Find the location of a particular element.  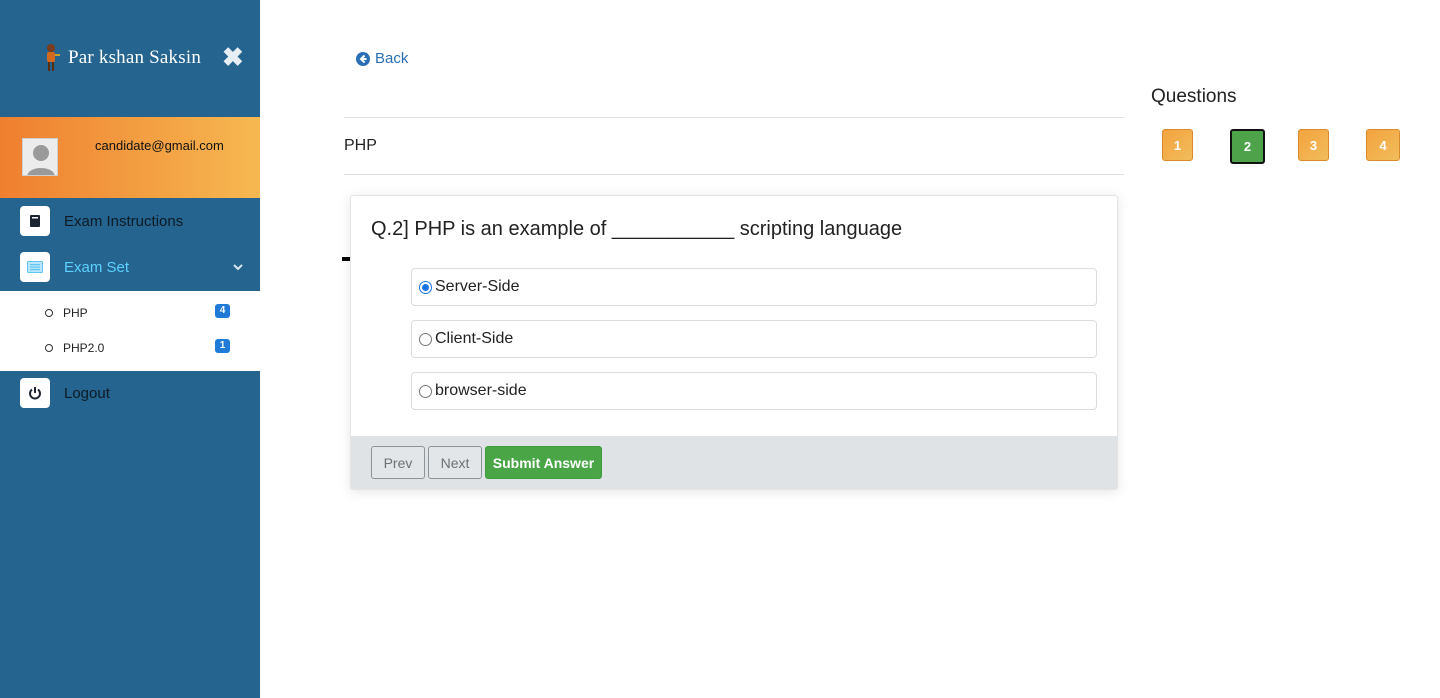

mascot-icon is located at coordinates (53, 57).